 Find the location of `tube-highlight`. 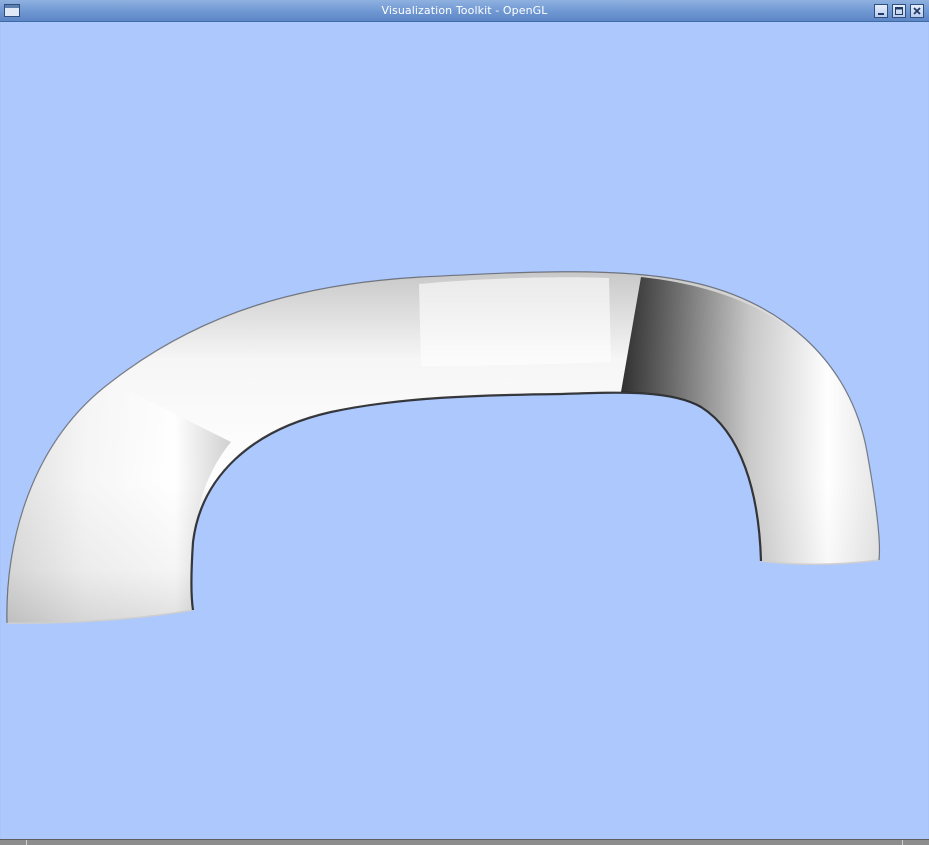

tube-highlight is located at coordinates (515, 321).